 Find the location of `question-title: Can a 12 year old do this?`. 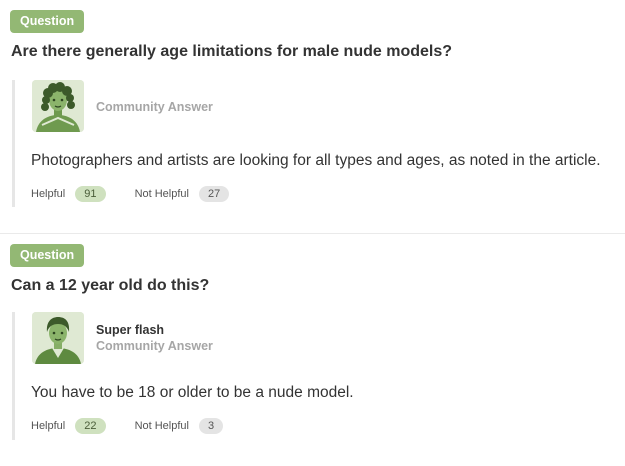

question-title: Can a 12 year old do this? is located at coordinates (110, 285).